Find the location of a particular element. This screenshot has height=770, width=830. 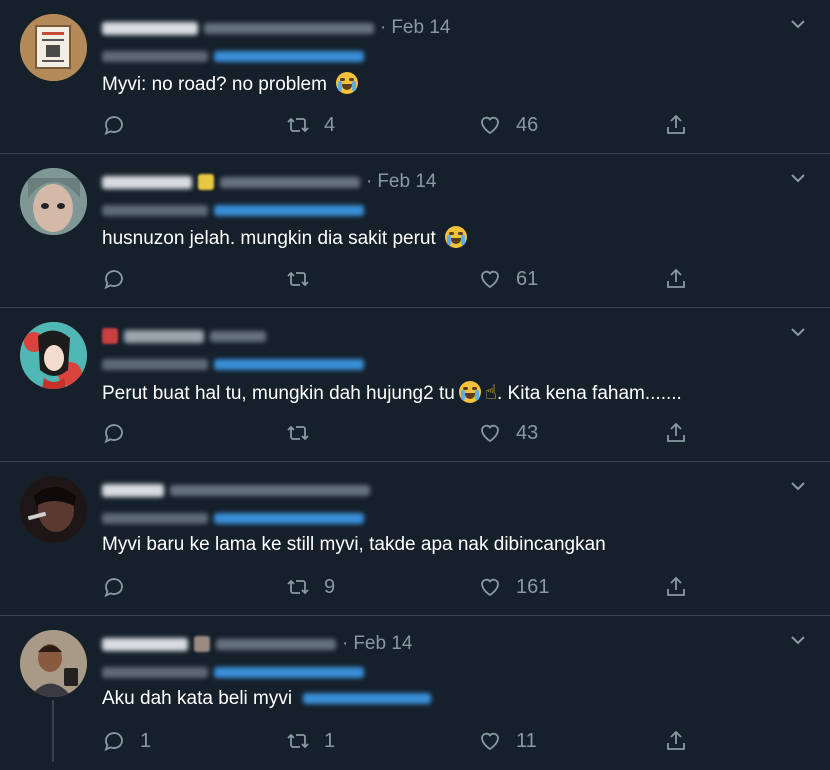

reply-count: 1 is located at coordinates (146, 740).